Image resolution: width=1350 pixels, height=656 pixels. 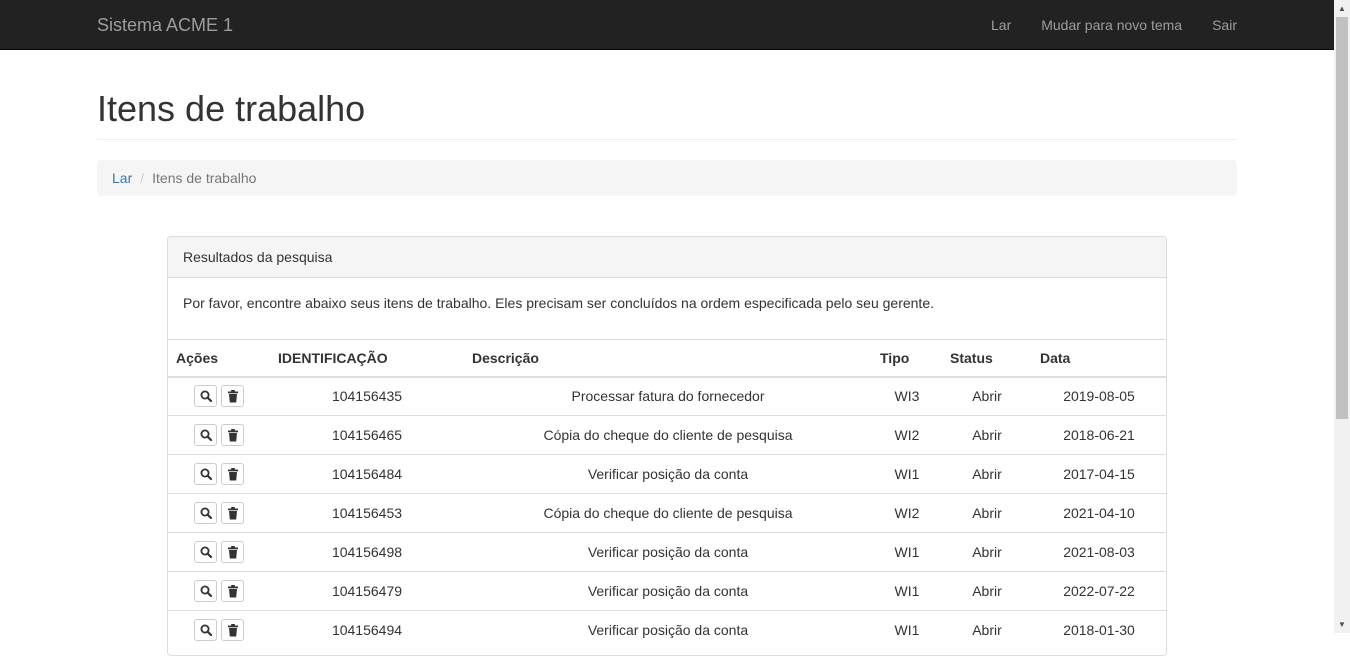 I want to click on header-descricao: Descrição, so click(x=668, y=358).